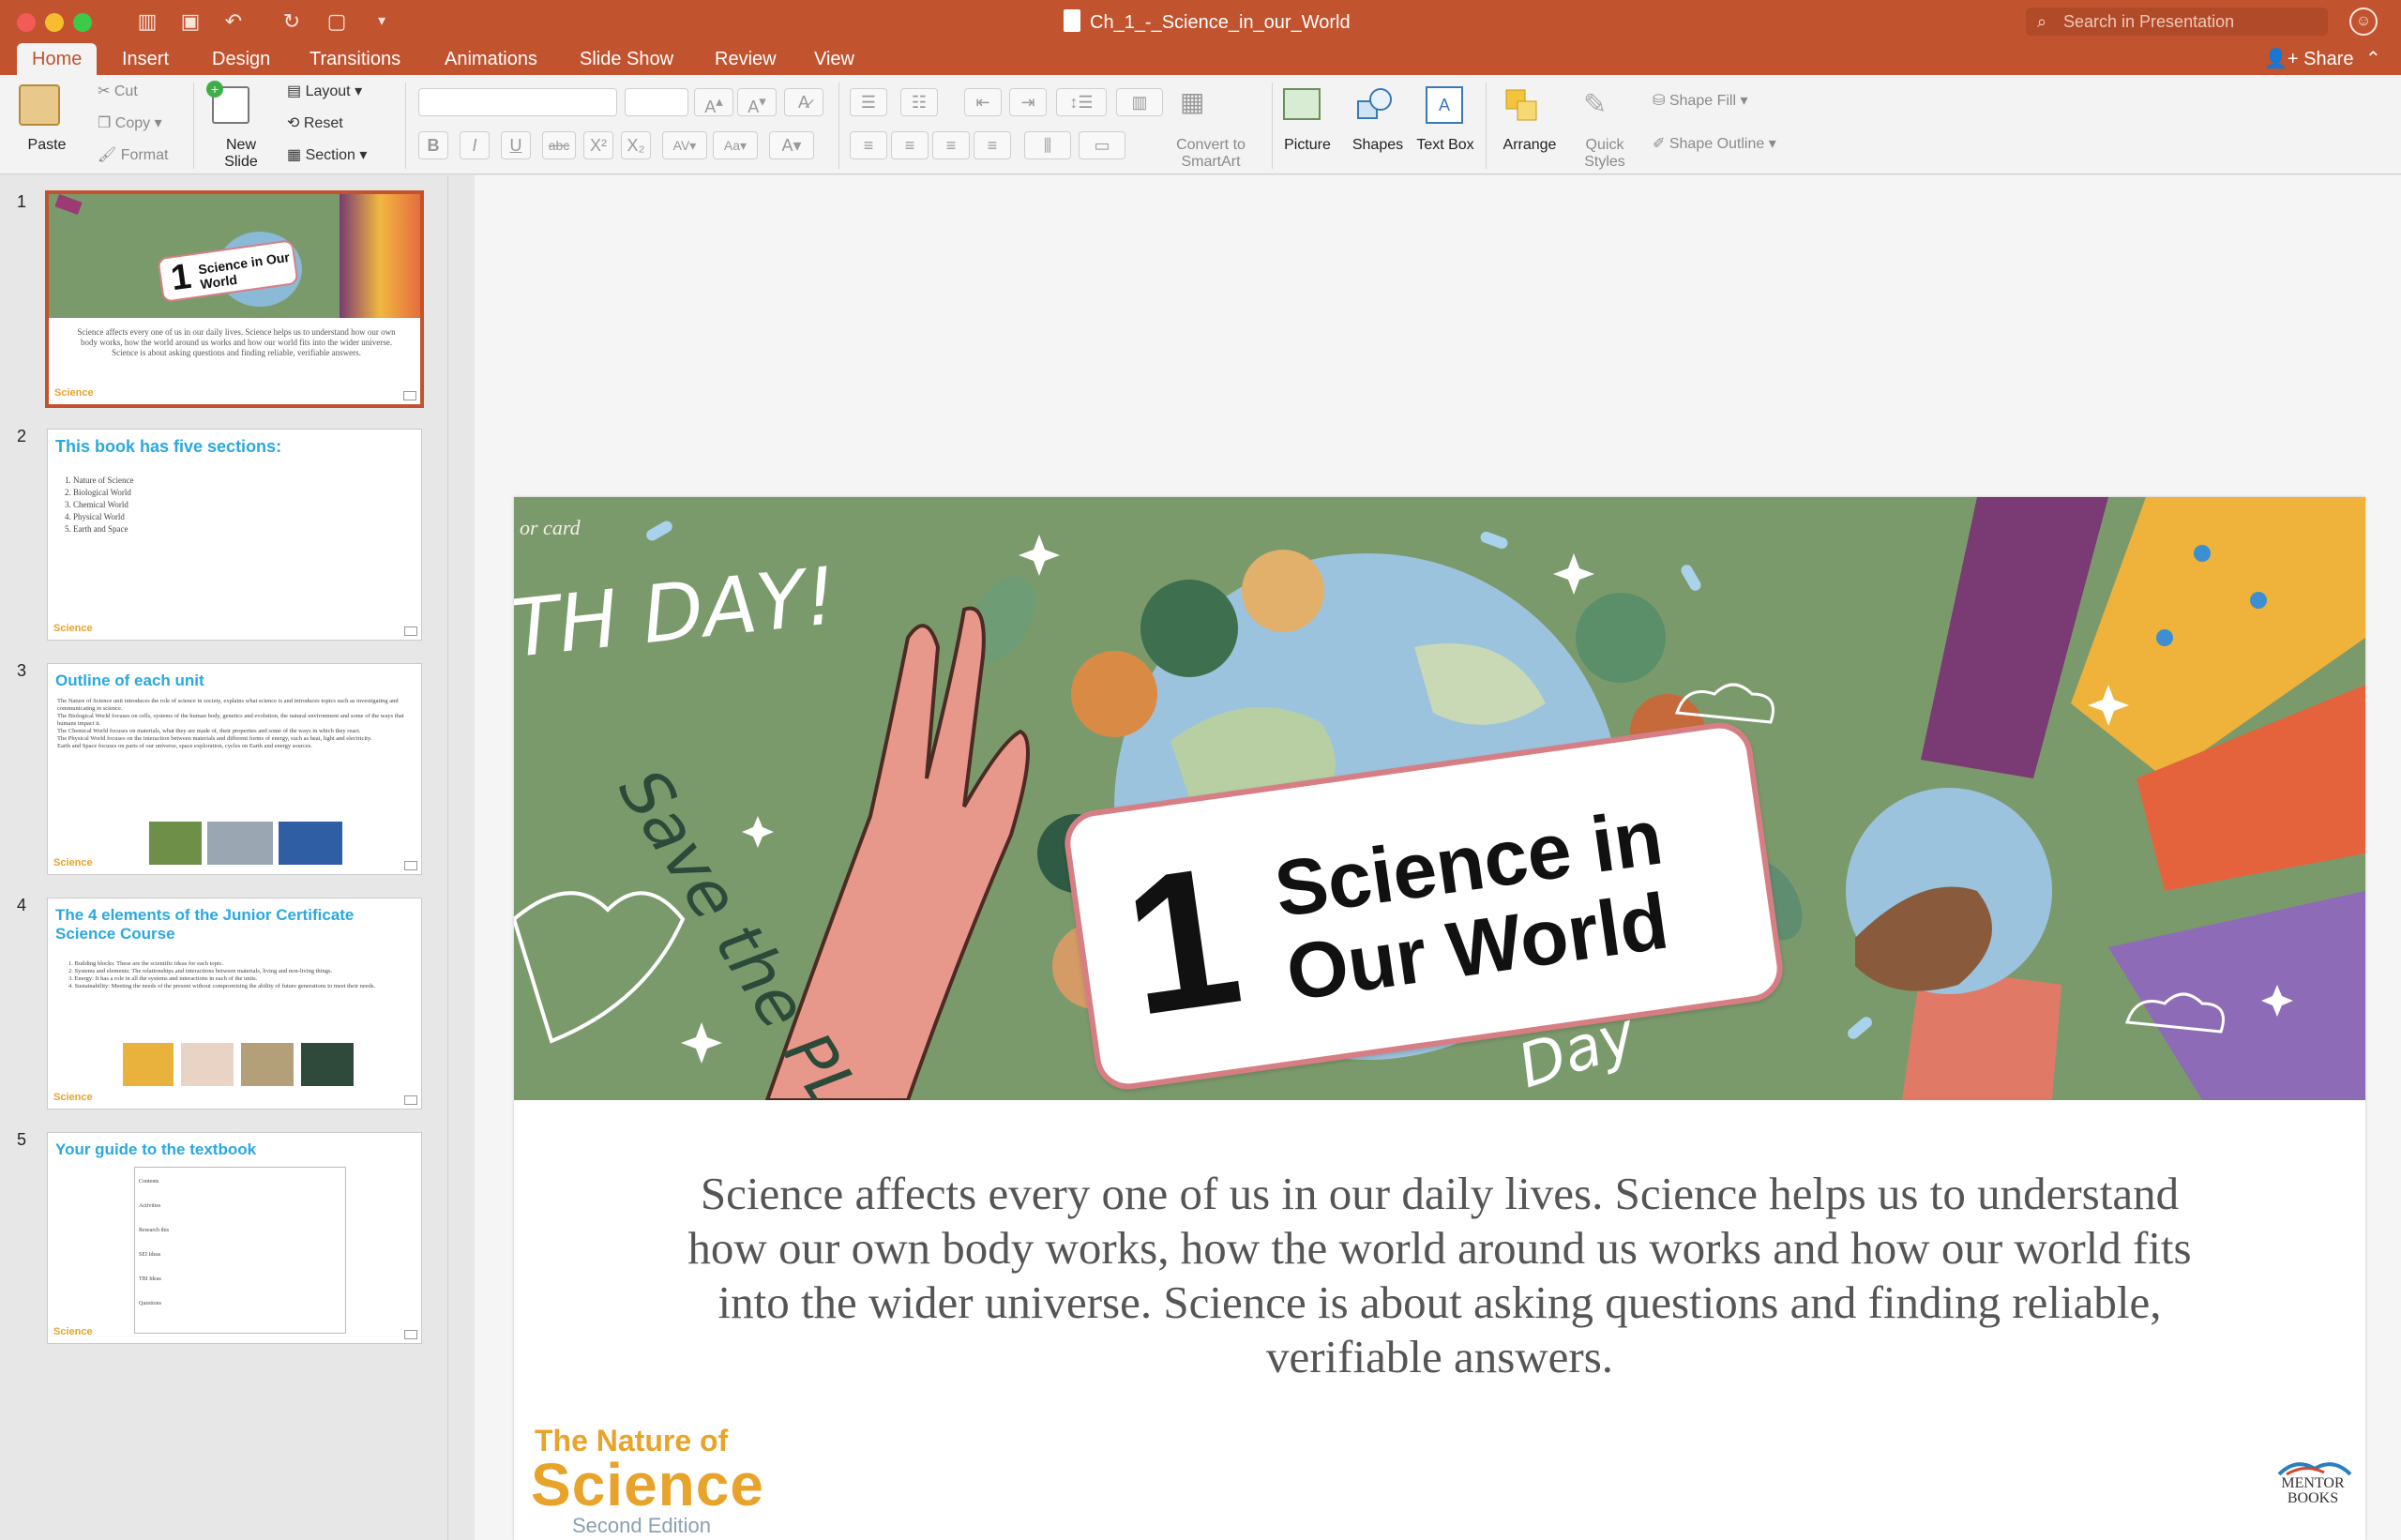 The image size is (2401, 1540). Describe the element at coordinates (656, 102) in the screenshot. I see `font-size-field` at that location.